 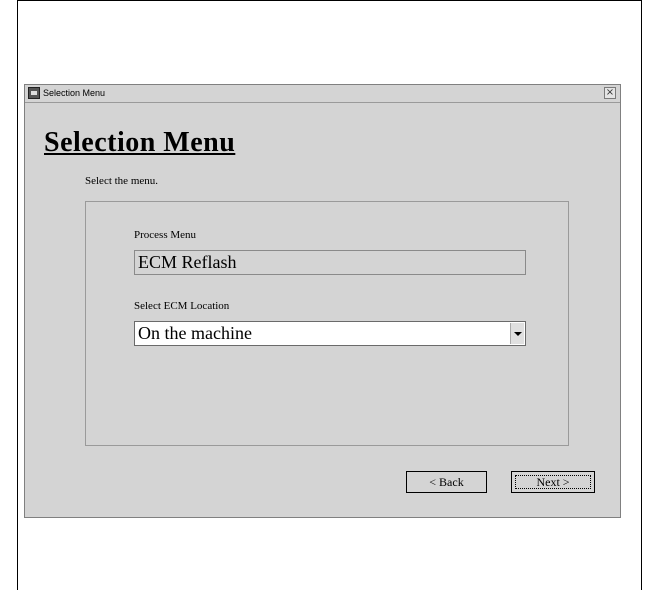 I want to click on ecm-location-label: Select ECM Location, so click(x=182, y=306).